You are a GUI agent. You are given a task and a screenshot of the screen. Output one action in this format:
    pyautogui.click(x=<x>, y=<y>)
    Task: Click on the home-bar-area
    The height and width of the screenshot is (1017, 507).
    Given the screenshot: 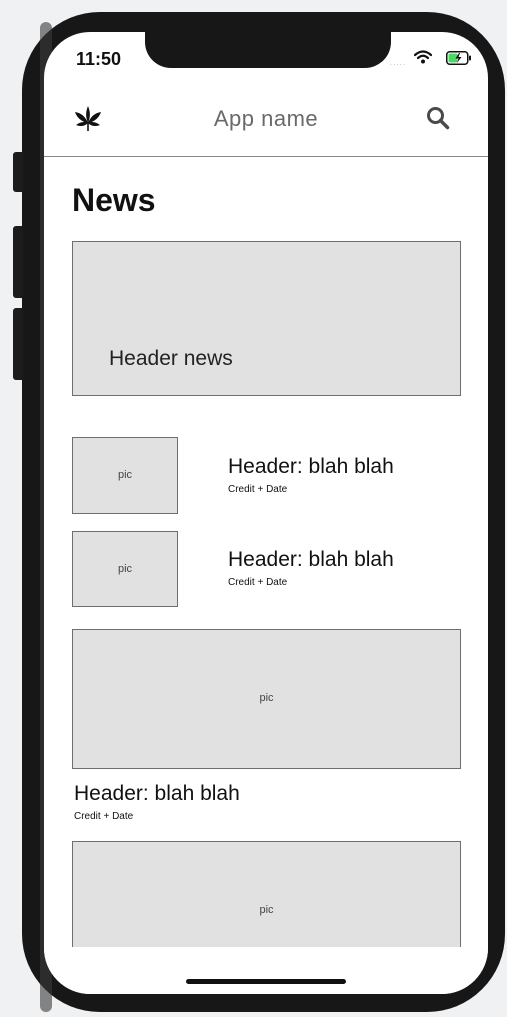 What is the action you would take?
    pyautogui.click(x=266, y=970)
    